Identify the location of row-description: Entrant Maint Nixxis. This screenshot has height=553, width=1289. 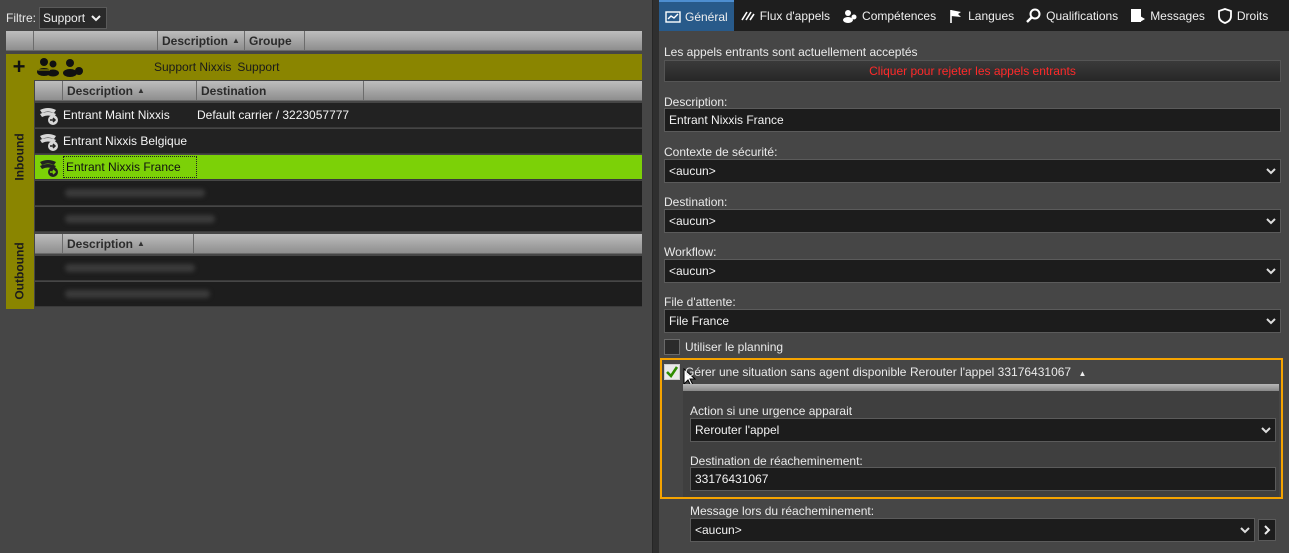
(116, 115).